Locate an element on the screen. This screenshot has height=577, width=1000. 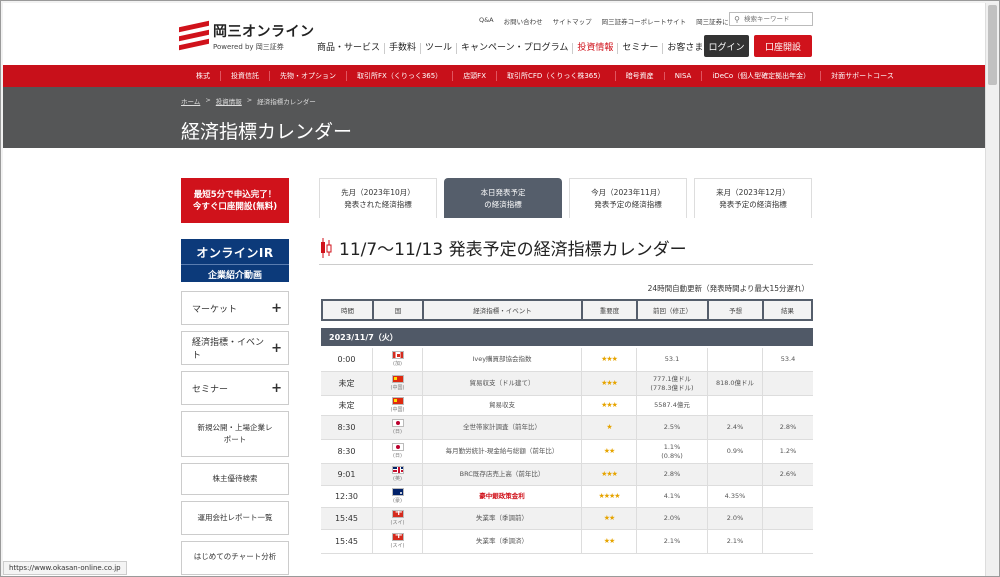
event-cell: BRC既存店売上高（前年比） is located at coordinates (501, 474).